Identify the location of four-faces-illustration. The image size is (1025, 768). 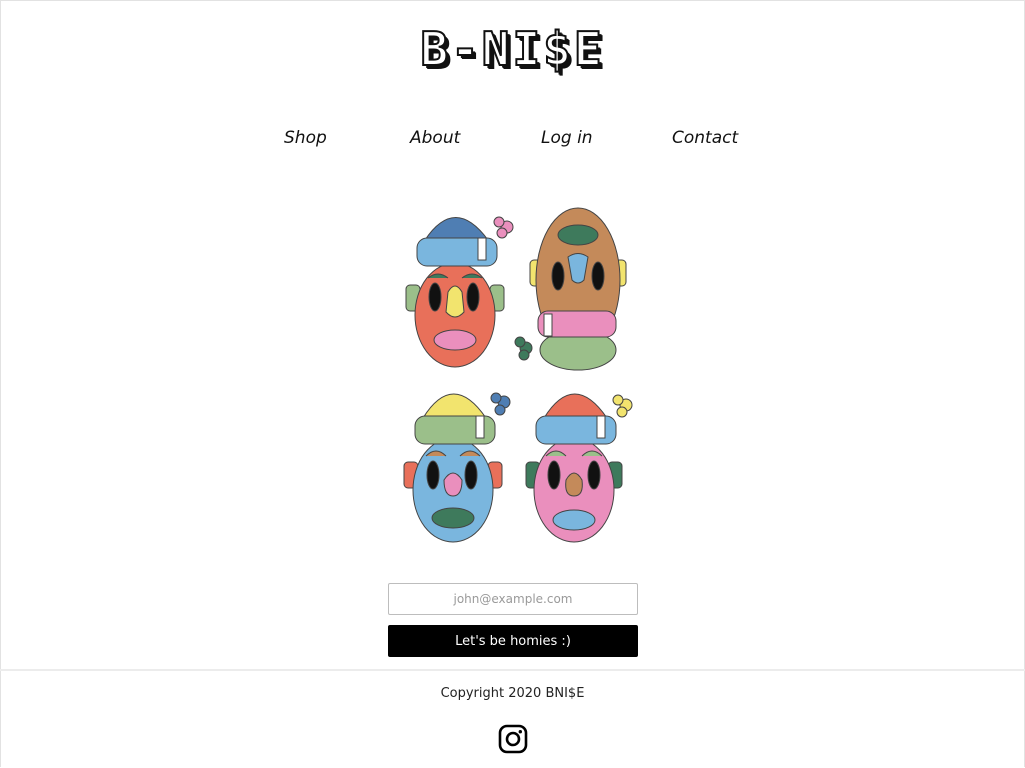
(518, 375).